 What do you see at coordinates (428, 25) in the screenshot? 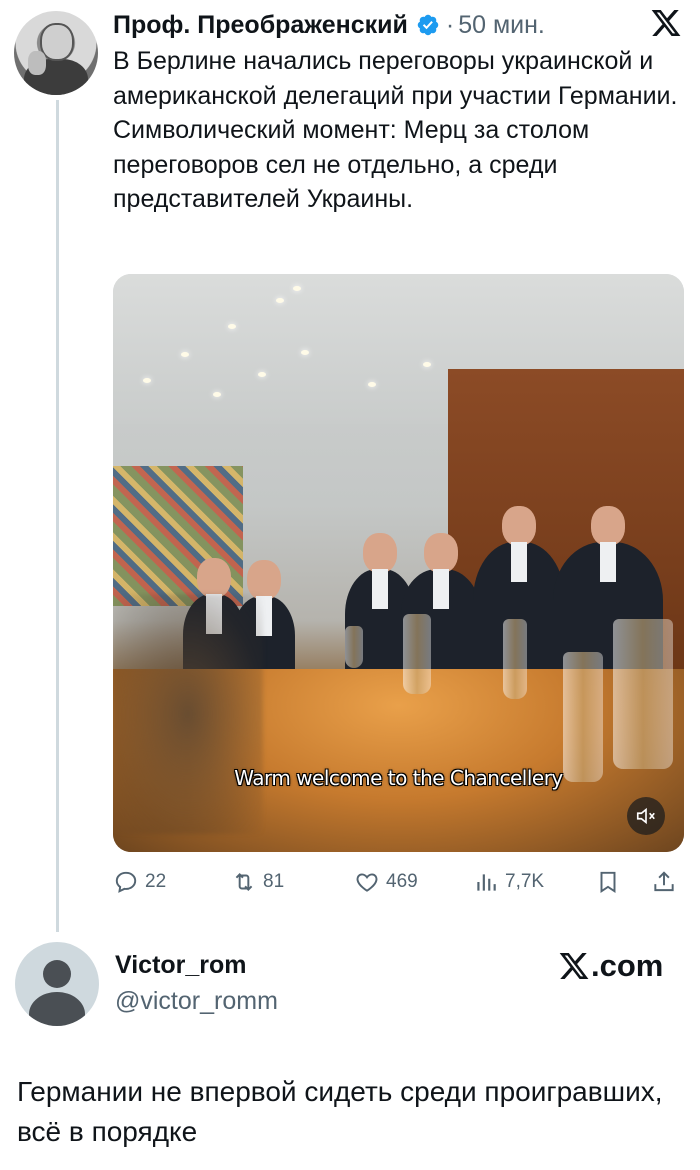
I see `verified-badge-icon` at bounding box center [428, 25].